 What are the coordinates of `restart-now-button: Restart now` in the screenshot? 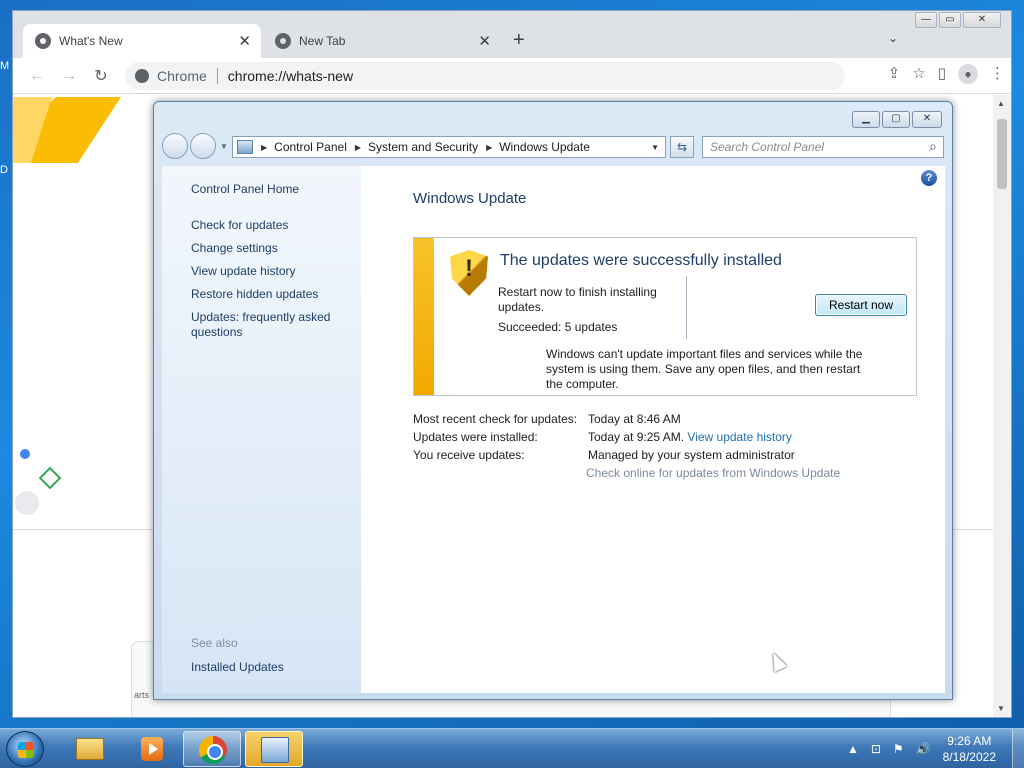 It's located at (861, 305).